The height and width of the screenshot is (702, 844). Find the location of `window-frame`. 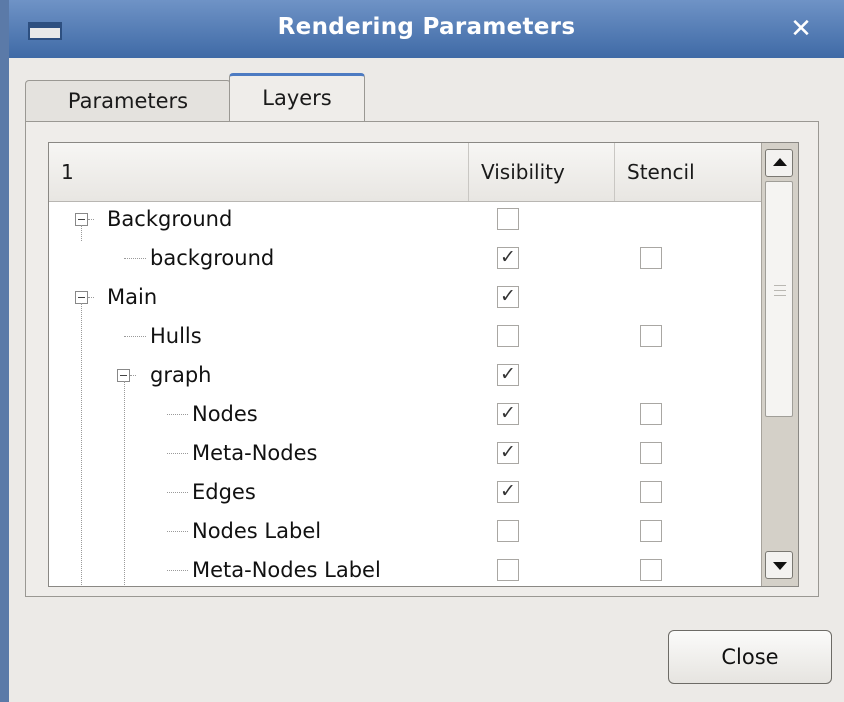

window-frame is located at coordinates (4, 351).